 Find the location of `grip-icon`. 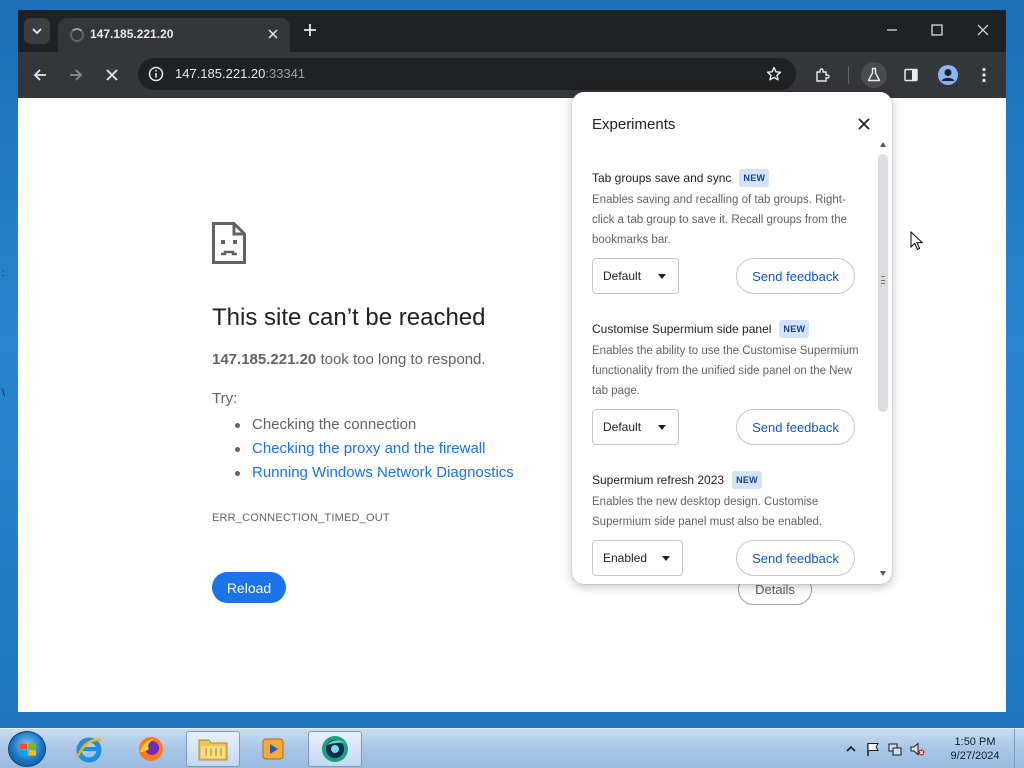

grip-icon is located at coordinates (883, 280).